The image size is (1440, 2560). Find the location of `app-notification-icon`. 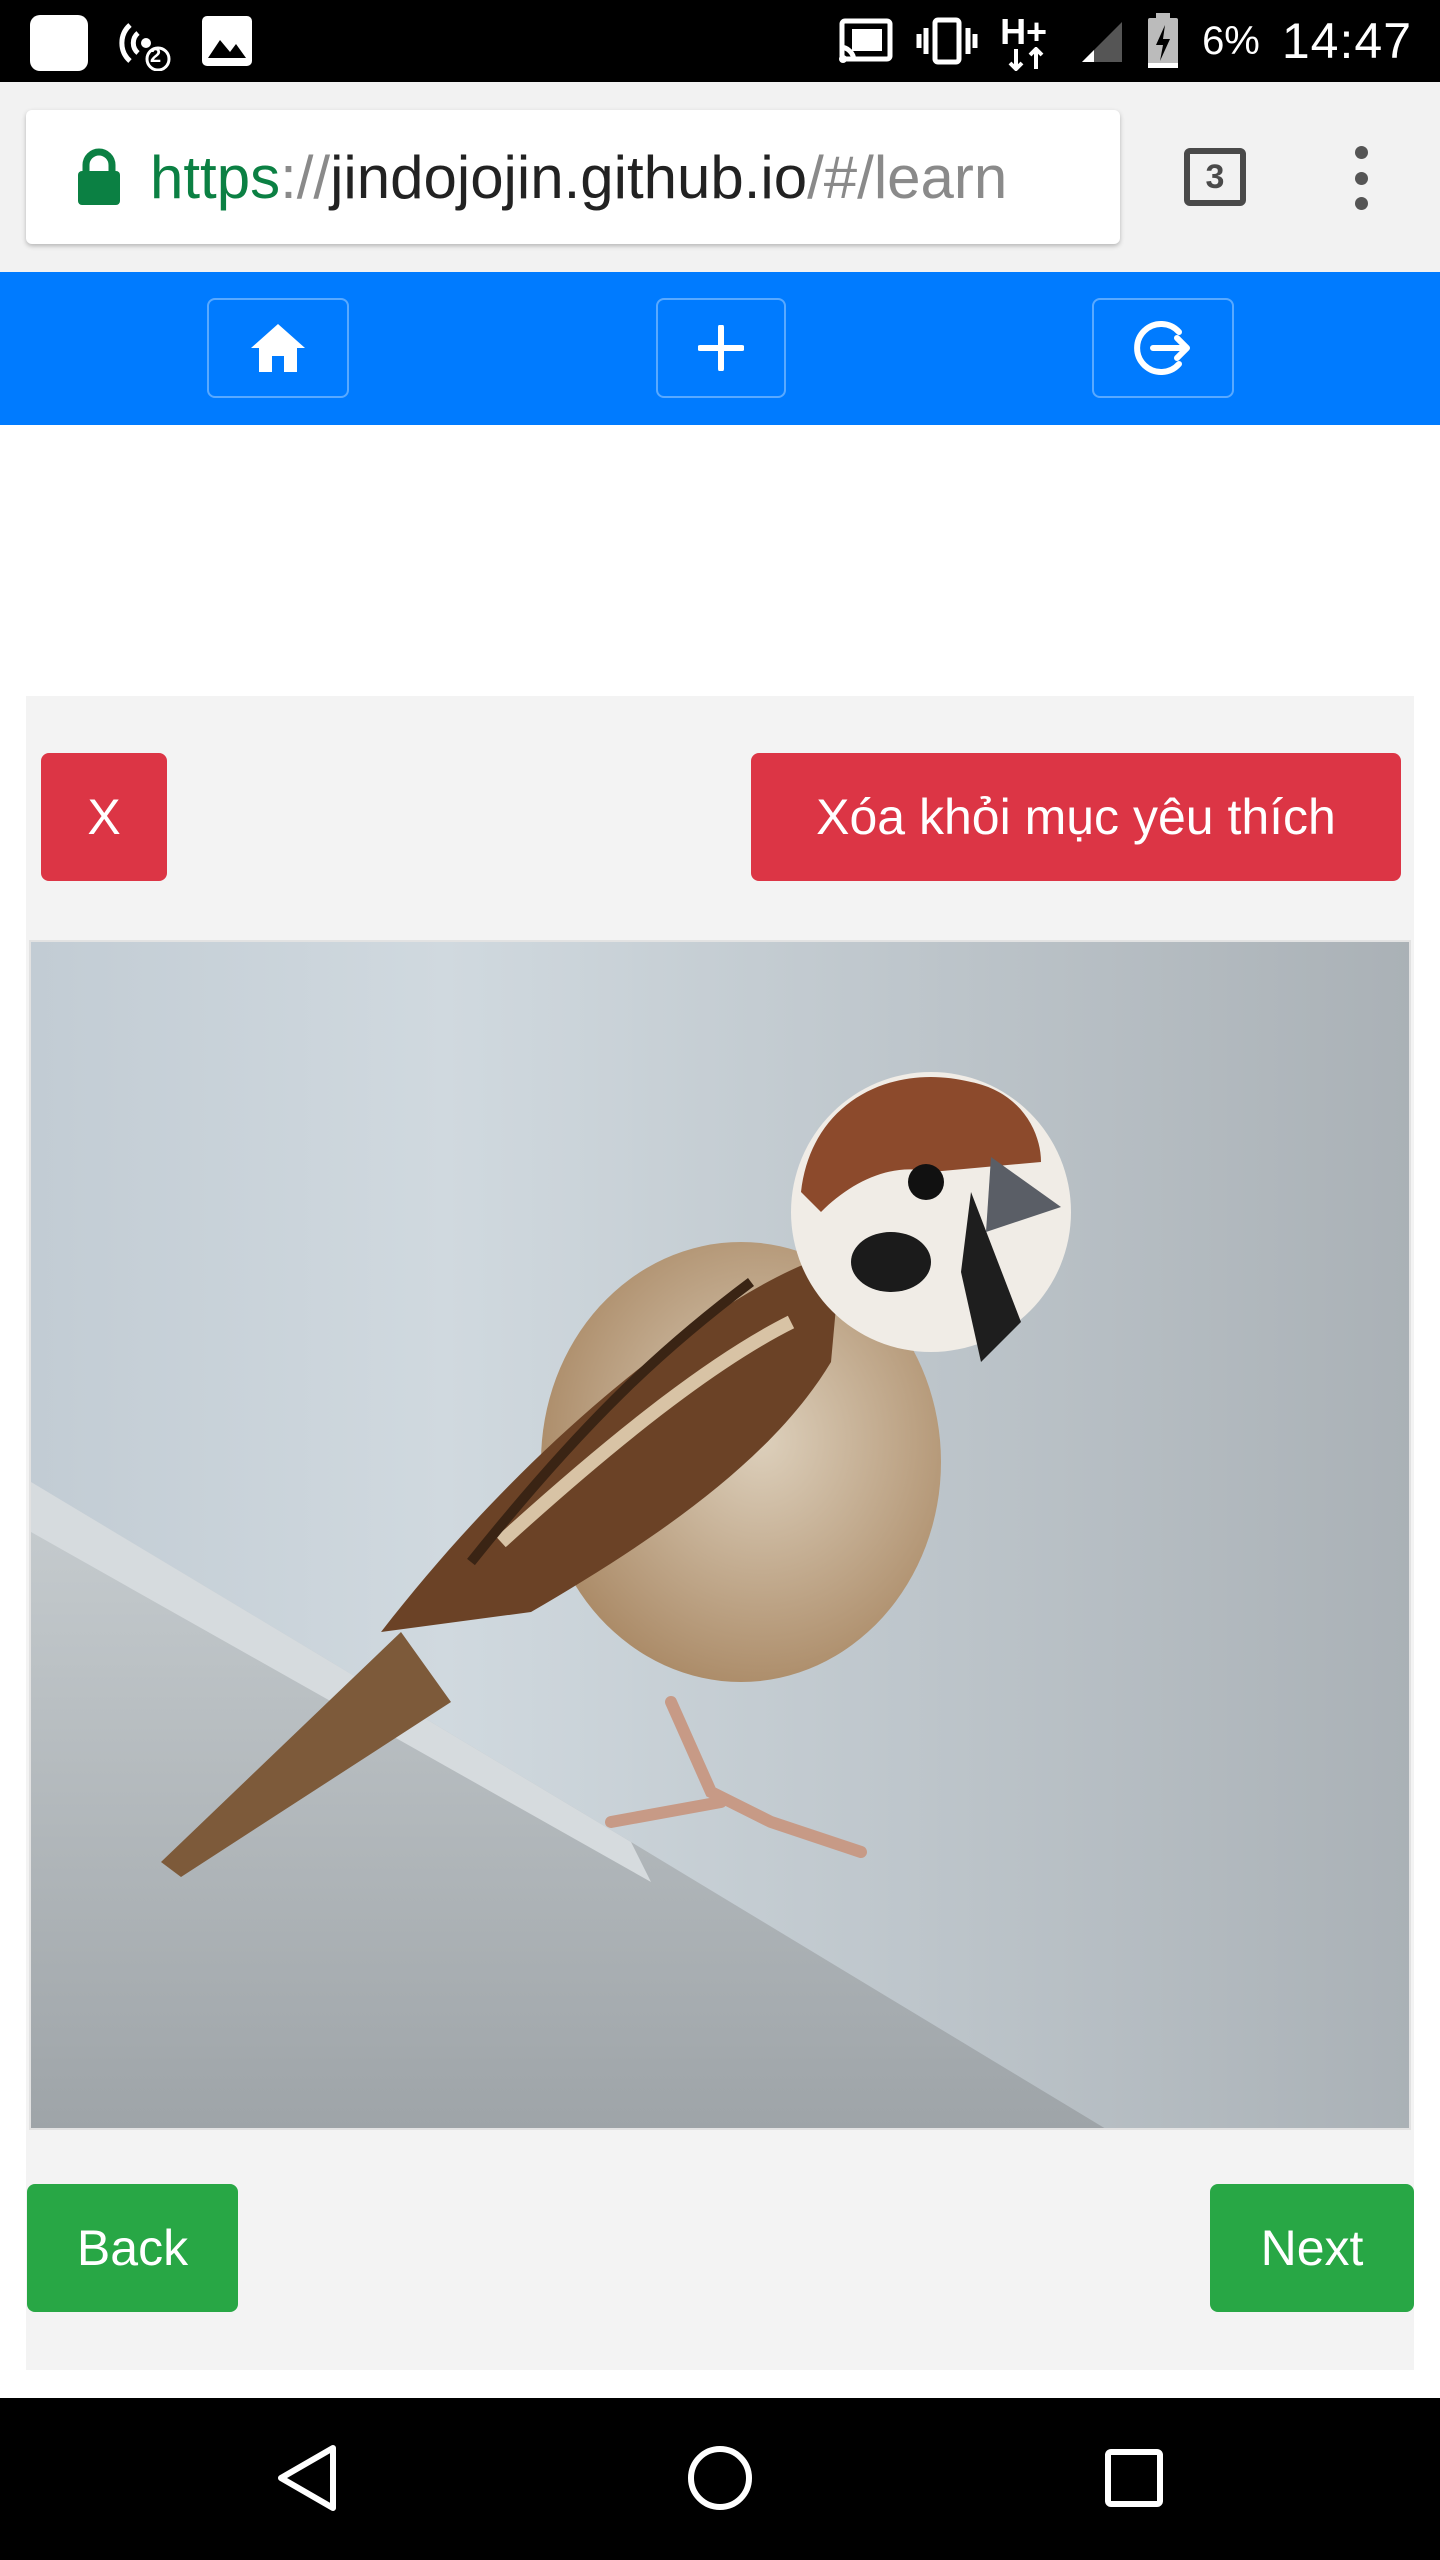

app-notification-icon is located at coordinates (59, 43).